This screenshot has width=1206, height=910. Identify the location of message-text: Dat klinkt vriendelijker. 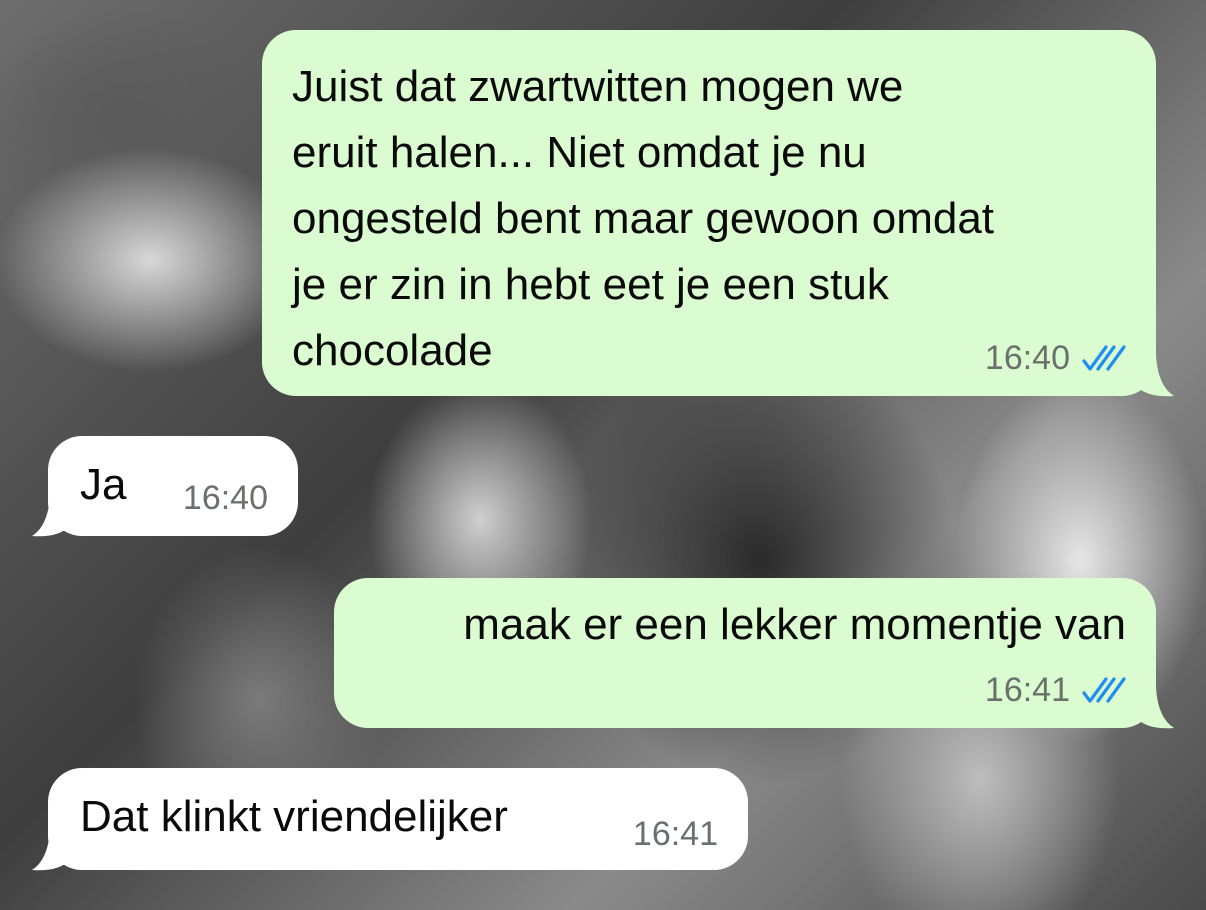
(294, 816).